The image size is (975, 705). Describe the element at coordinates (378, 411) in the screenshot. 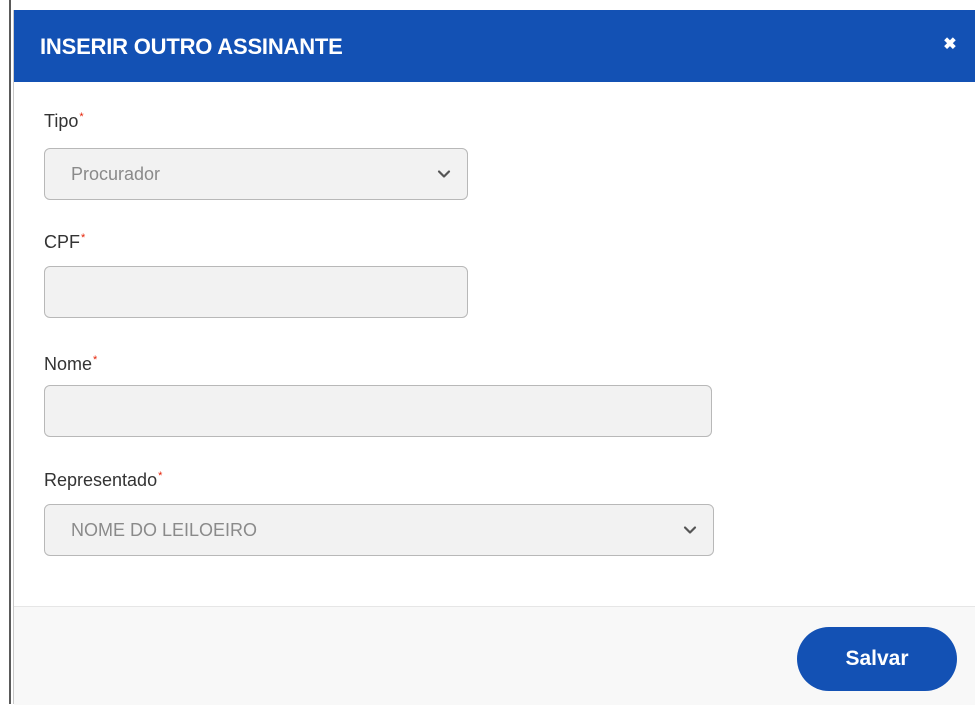

I see `nome-input` at that location.